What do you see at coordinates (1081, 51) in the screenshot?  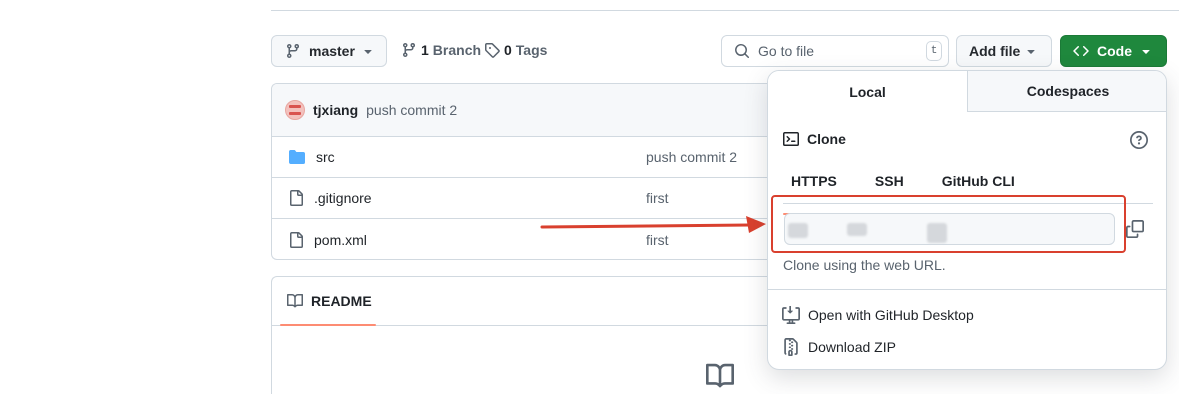 I see `code-icon` at bounding box center [1081, 51].